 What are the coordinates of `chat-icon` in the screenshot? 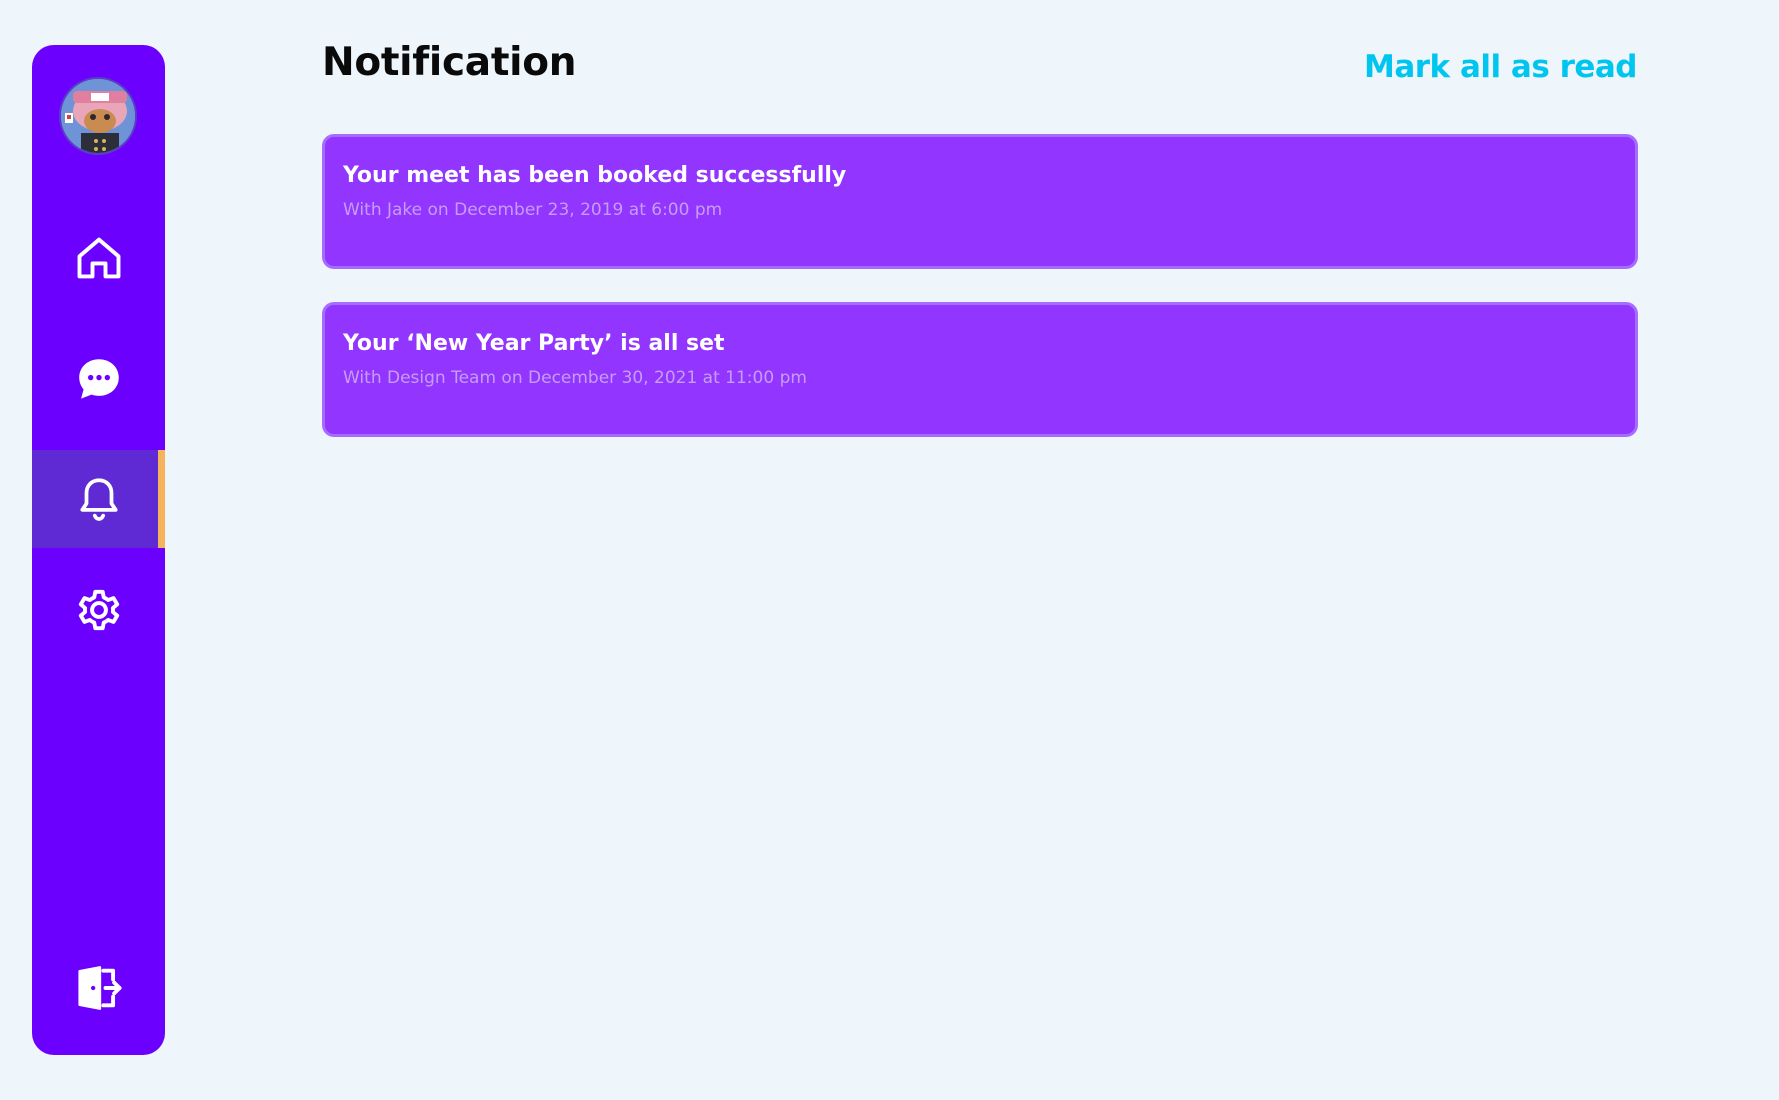 It's located at (98, 379).